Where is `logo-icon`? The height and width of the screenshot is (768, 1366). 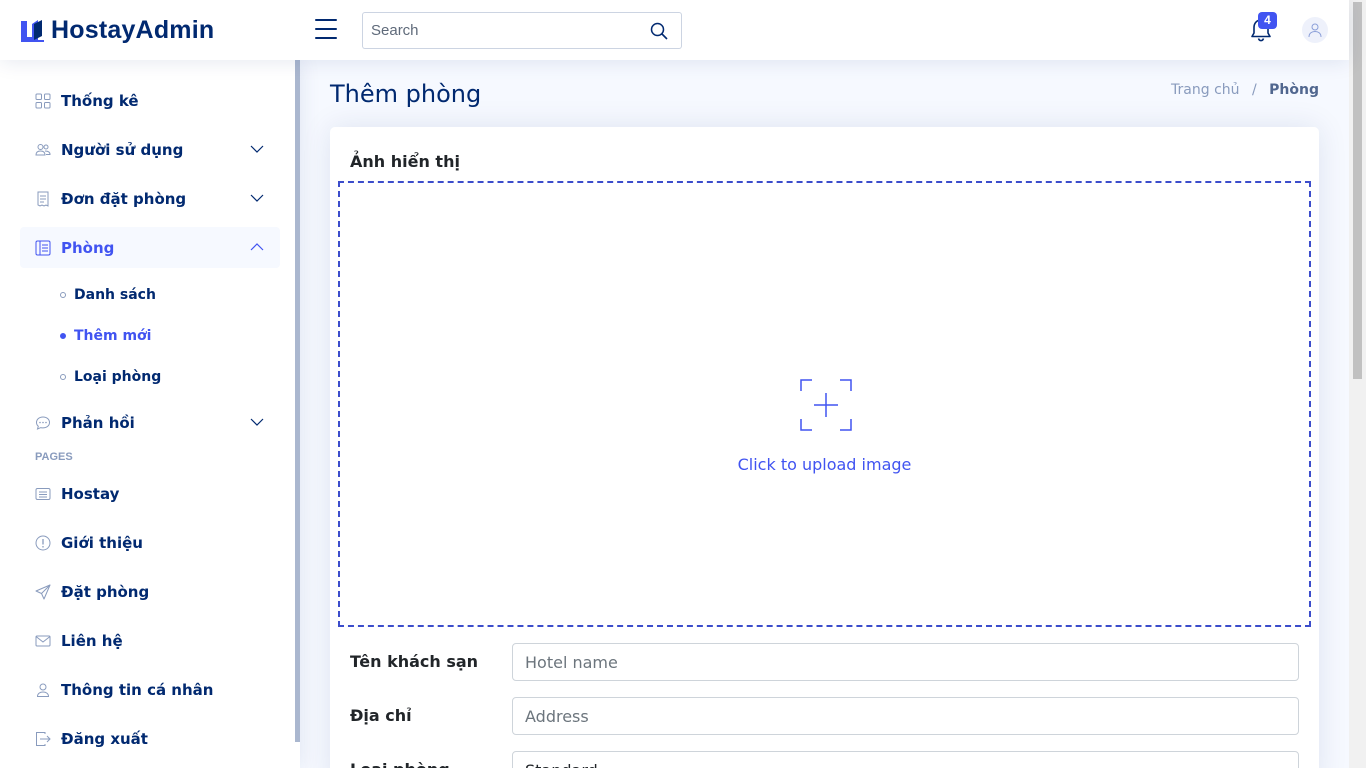
logo-icon is located at coordinates (32, 30).